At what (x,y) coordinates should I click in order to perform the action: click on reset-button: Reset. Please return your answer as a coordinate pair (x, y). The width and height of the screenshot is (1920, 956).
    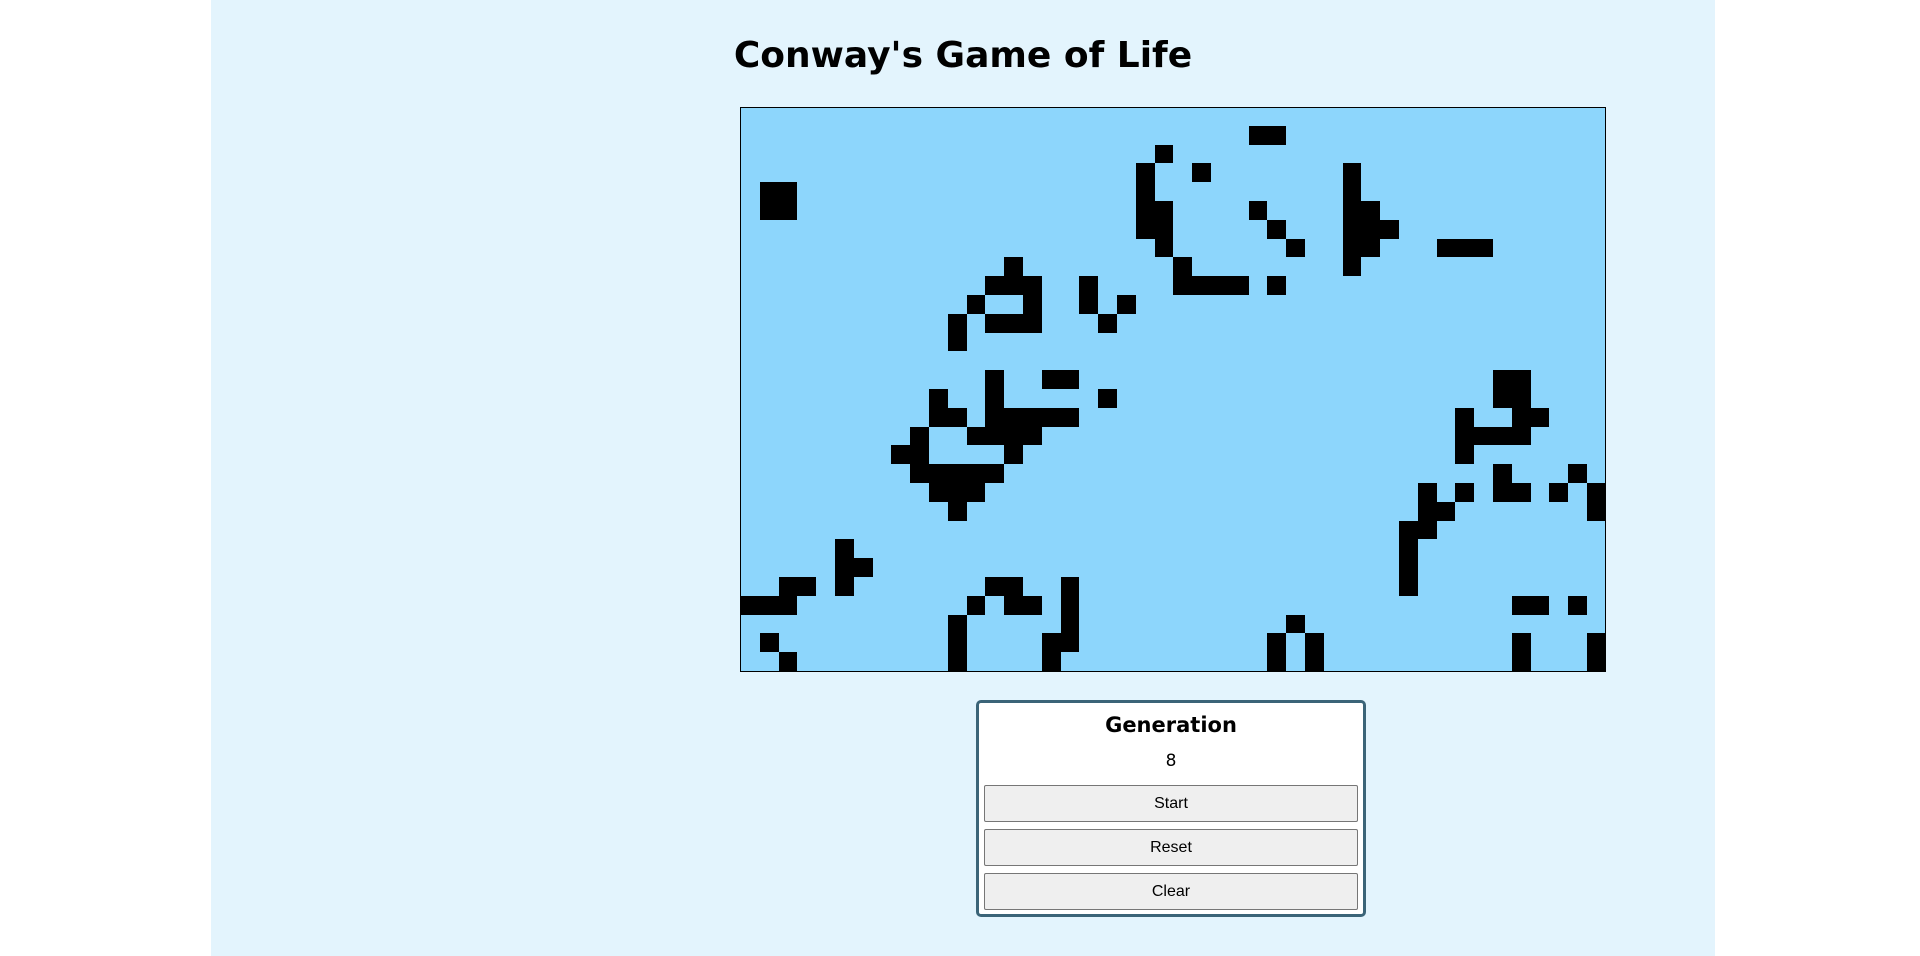
    Looking at the image, I should click on (1171, 847).